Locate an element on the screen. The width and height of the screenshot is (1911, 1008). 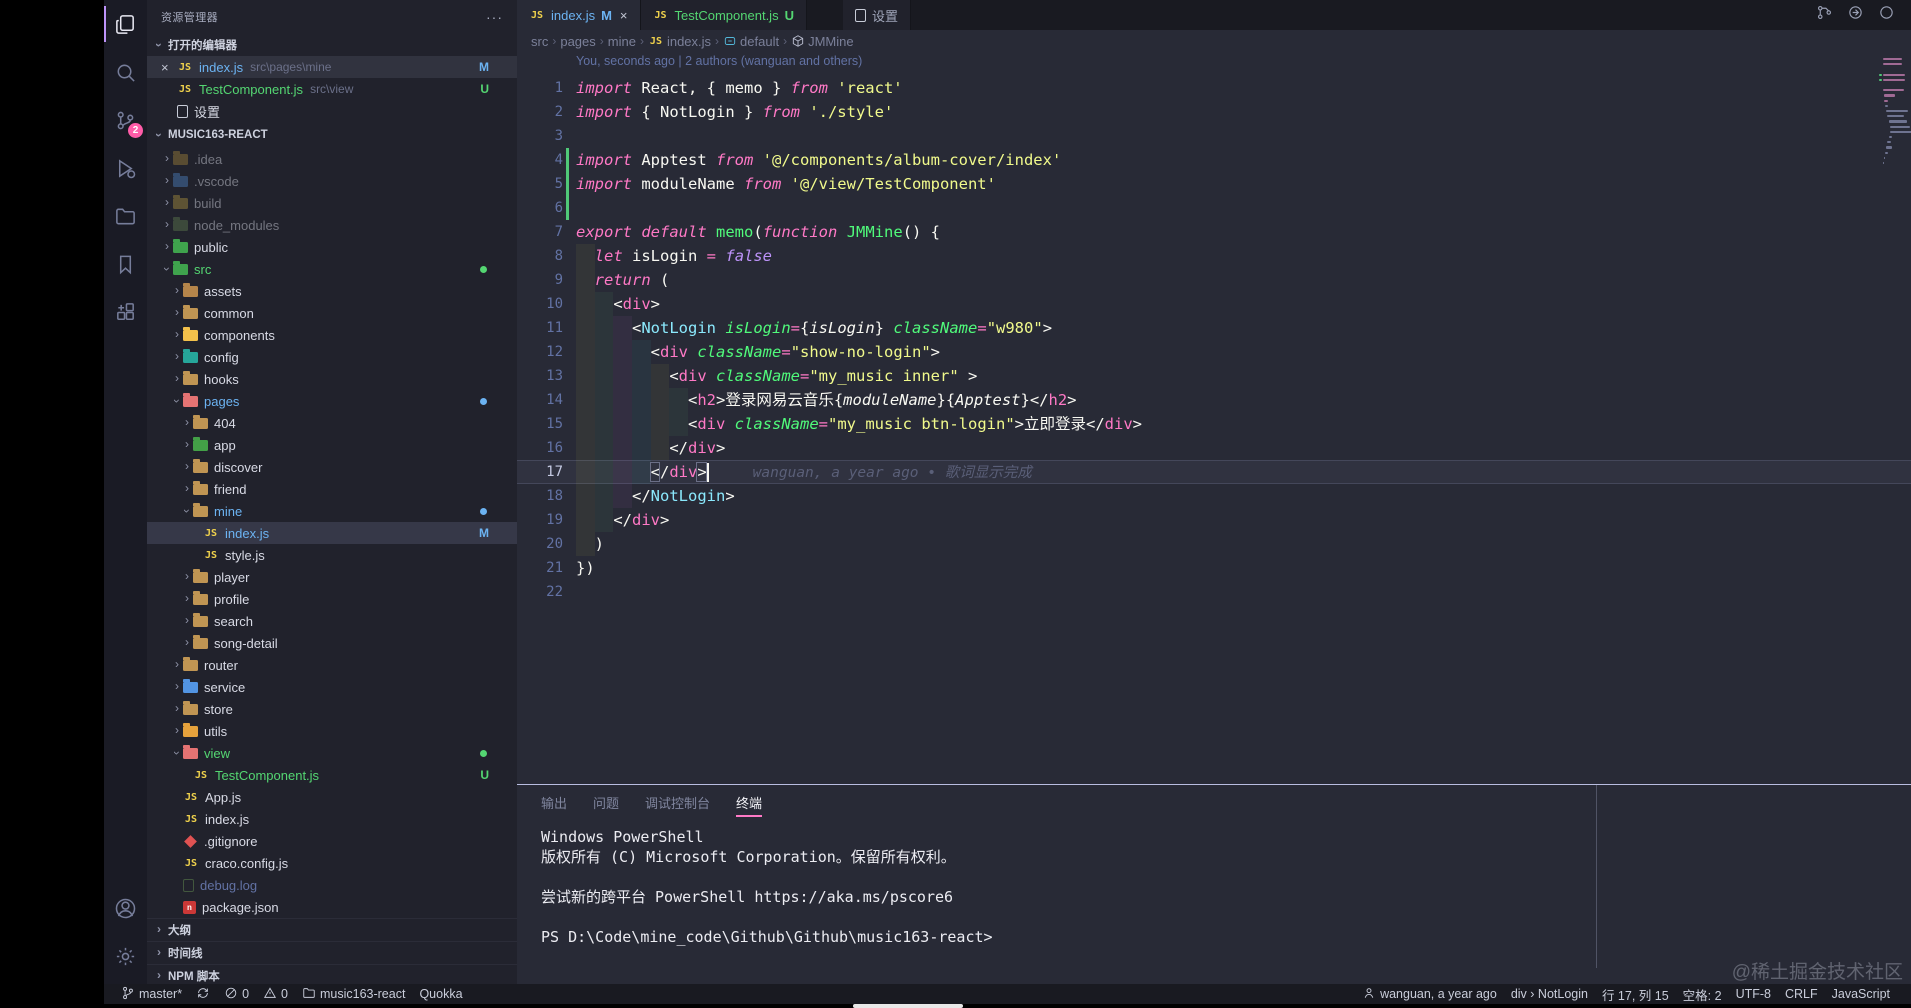
status-item: 行 17, 列 15 is located at coordinates (1635, 994).